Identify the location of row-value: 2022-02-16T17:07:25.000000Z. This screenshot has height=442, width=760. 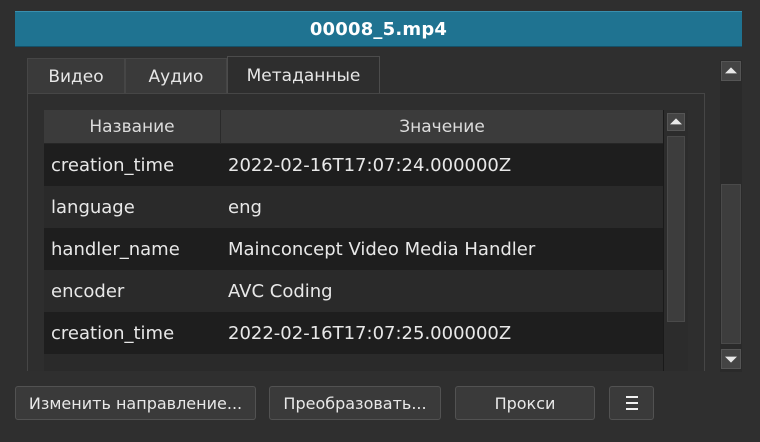
(370, 333).